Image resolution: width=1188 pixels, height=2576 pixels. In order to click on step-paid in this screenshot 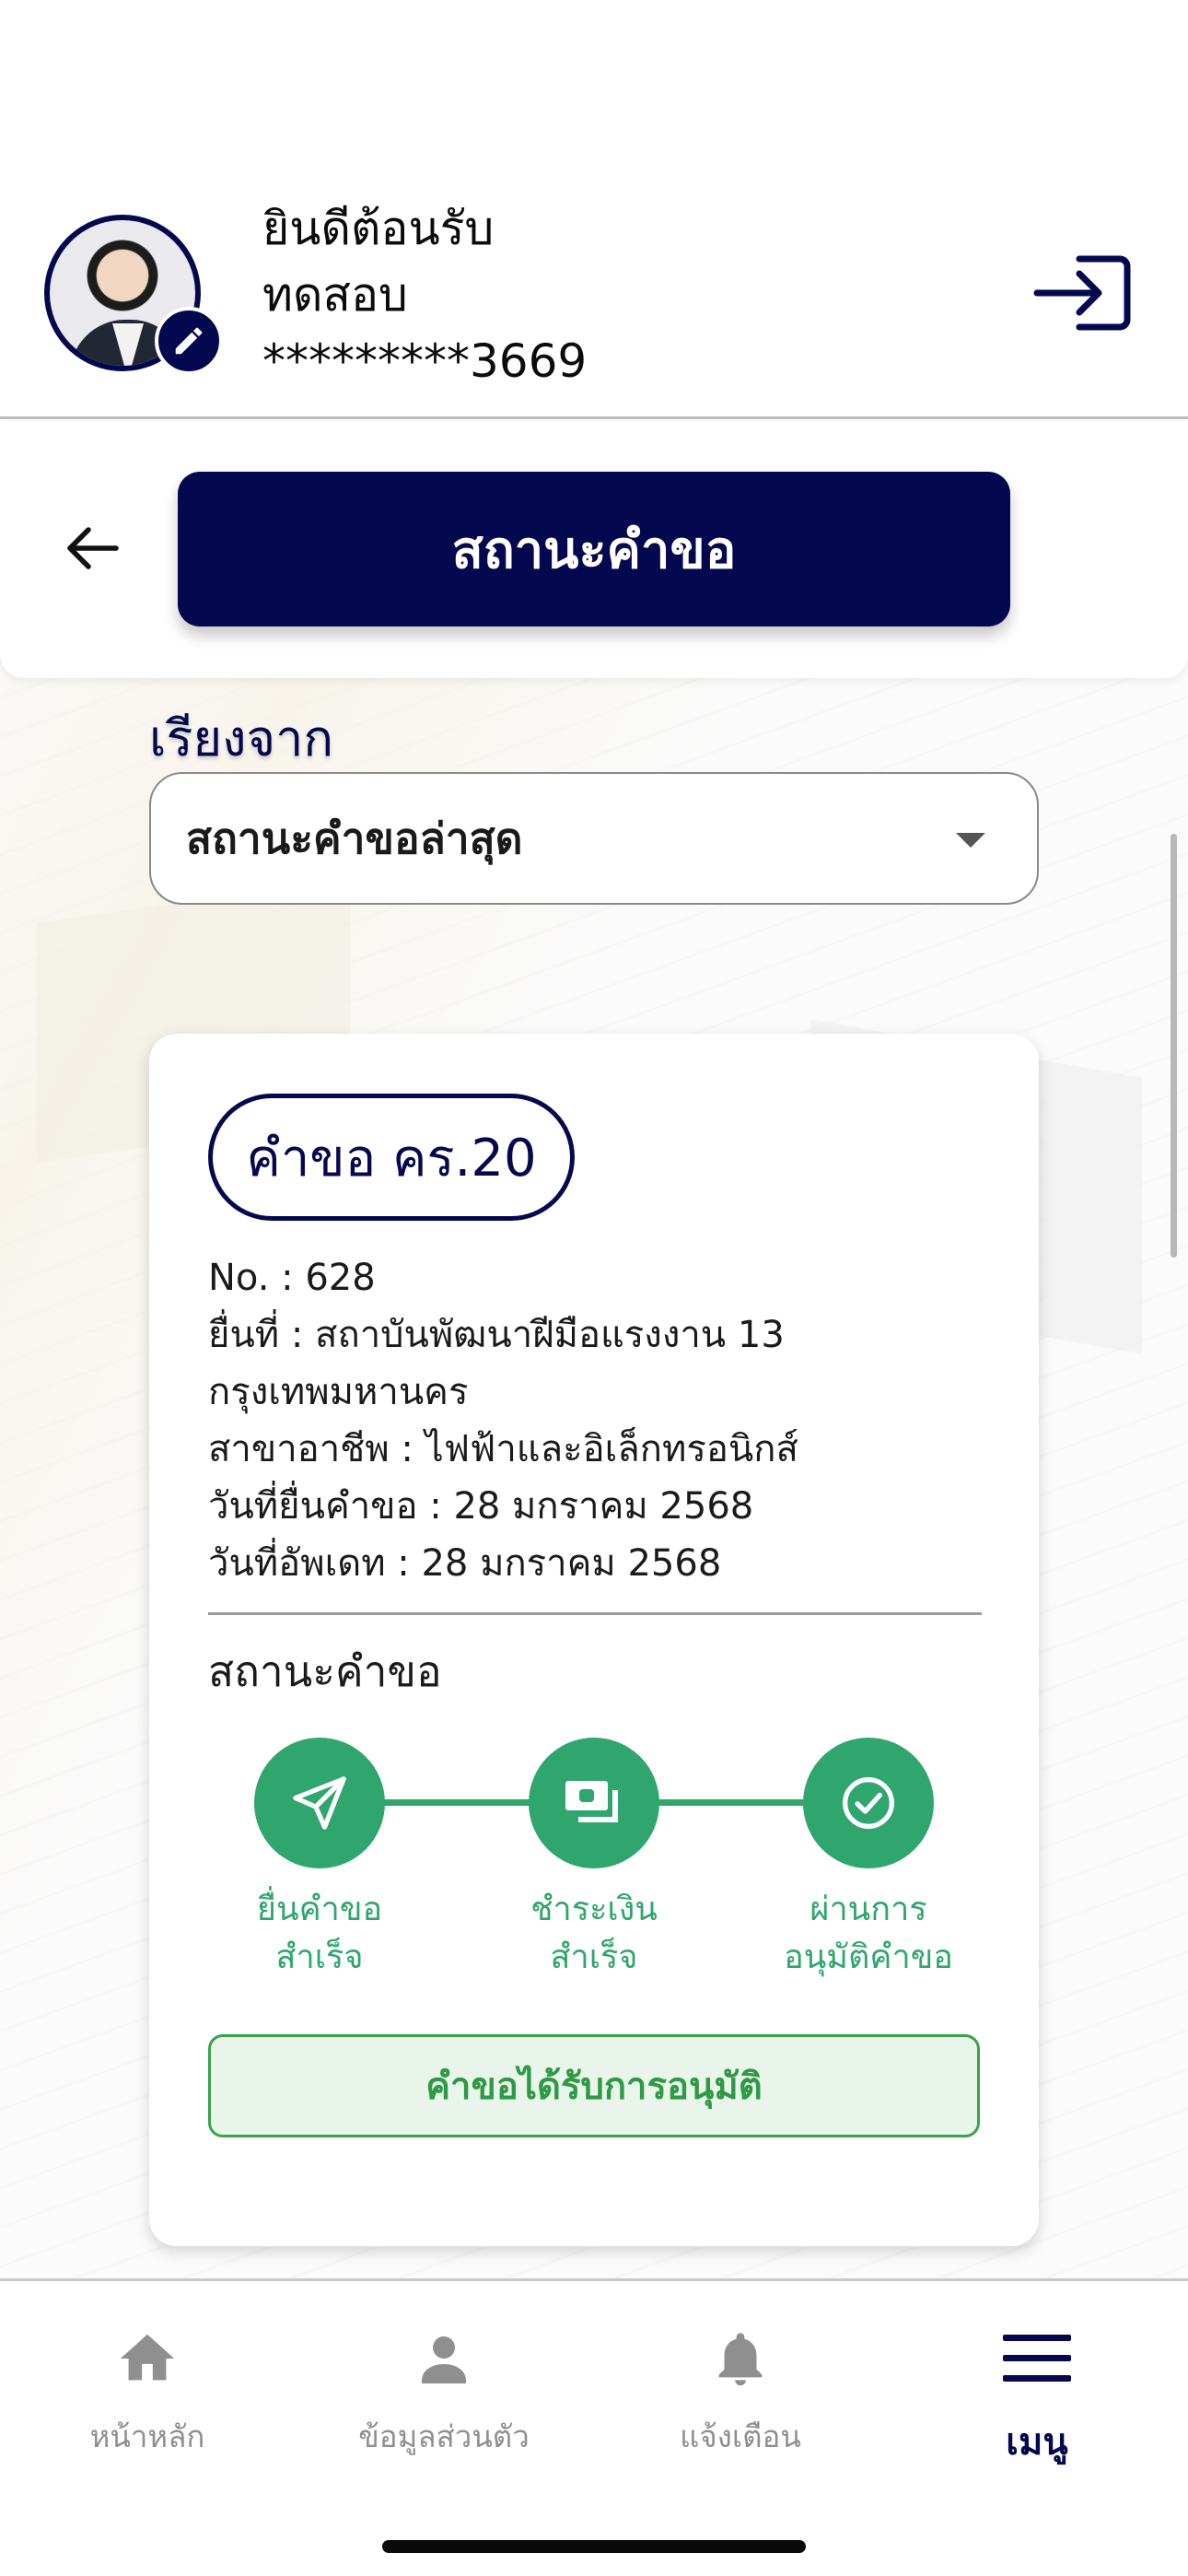, I will do `click(594, 1803)`.